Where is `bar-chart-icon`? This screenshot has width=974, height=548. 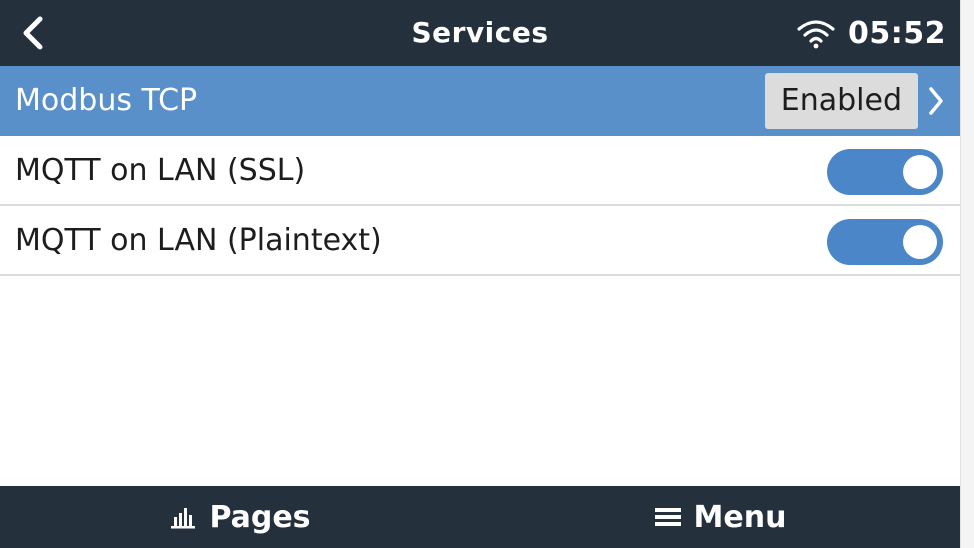 bar-chart-icon is located at coordinates (183, 518).